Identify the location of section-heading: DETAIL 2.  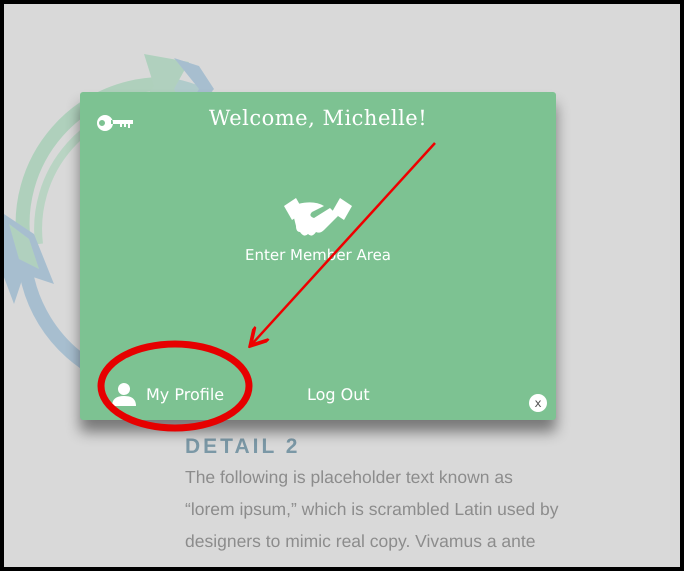
(243, 447).